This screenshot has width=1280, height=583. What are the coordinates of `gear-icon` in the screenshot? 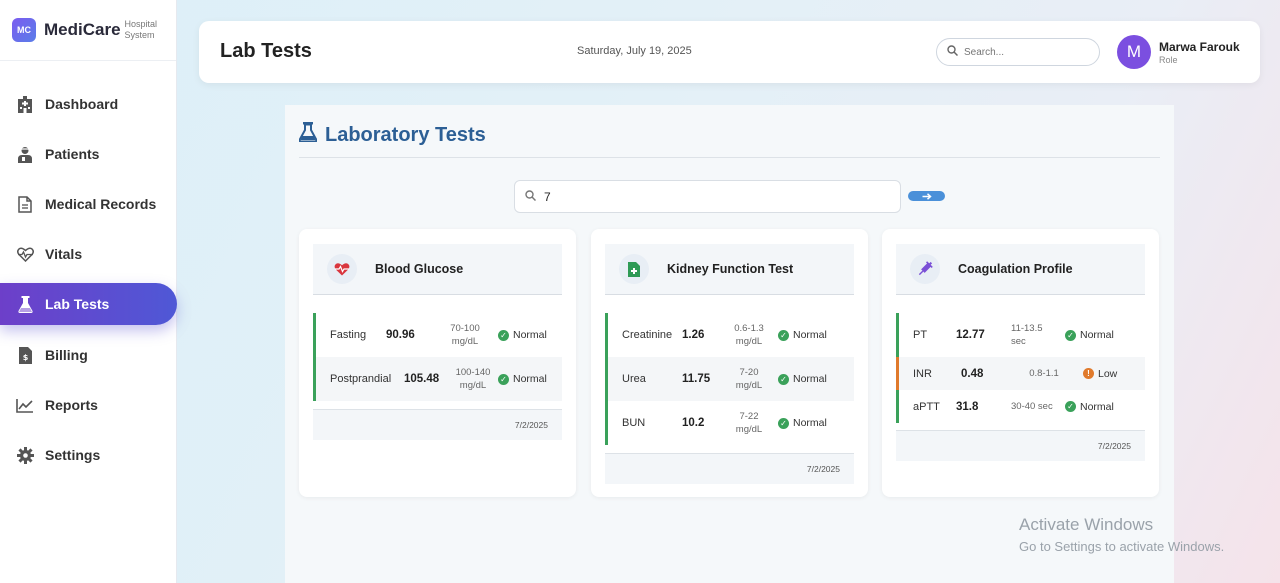 It's located at (25, 455).